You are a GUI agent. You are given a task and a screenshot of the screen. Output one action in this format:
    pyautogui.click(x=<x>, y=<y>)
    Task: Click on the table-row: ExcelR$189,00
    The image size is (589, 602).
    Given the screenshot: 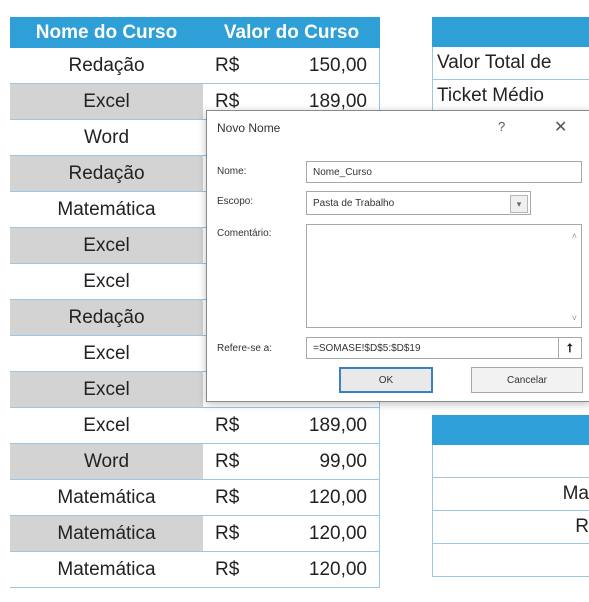 What is the action you would take?
    pyautogui.click(x=195, y=426)
    